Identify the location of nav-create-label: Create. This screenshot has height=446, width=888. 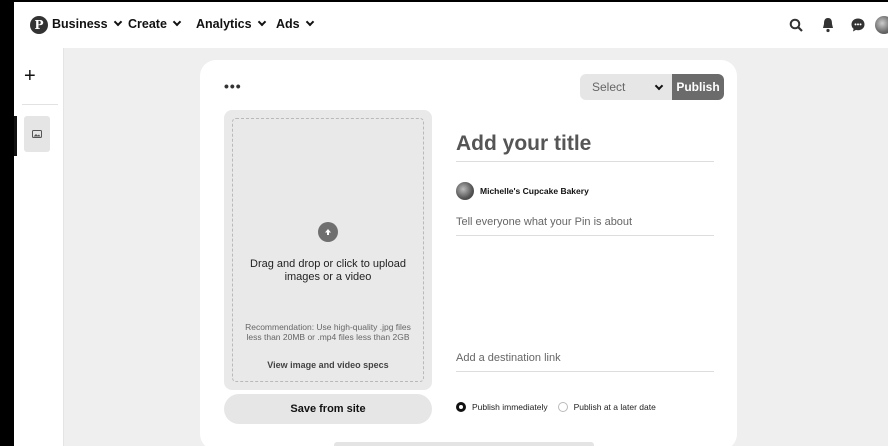
(147, 24).